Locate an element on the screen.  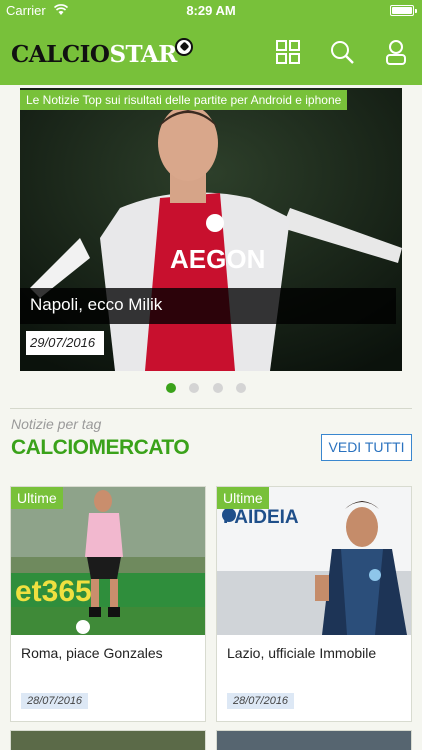
grid-icon is located at coordinates (288, 52).